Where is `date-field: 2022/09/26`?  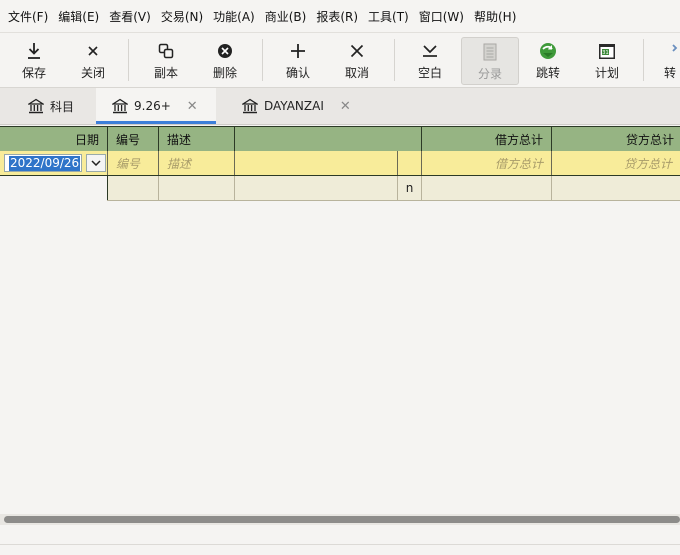 date-field: 2022/09/26 is located at coordinates (43, 163).